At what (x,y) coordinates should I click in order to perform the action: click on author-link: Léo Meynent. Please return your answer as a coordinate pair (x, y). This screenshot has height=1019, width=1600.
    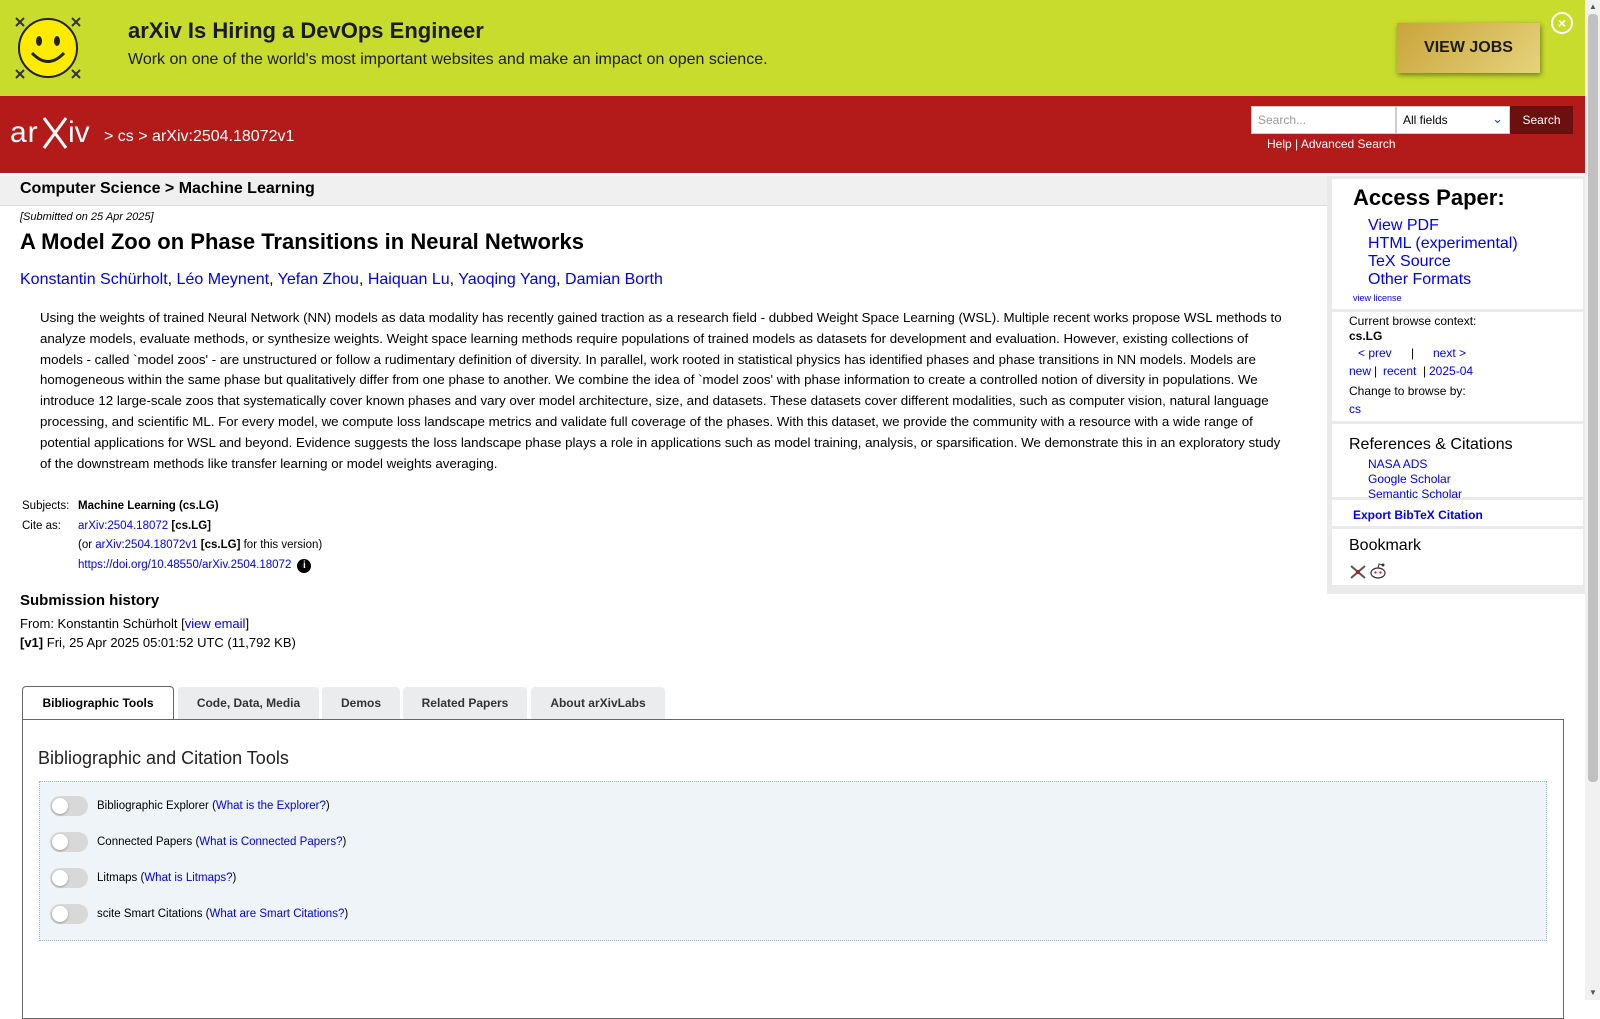
    Looking at the image, I should click on (223, 279).